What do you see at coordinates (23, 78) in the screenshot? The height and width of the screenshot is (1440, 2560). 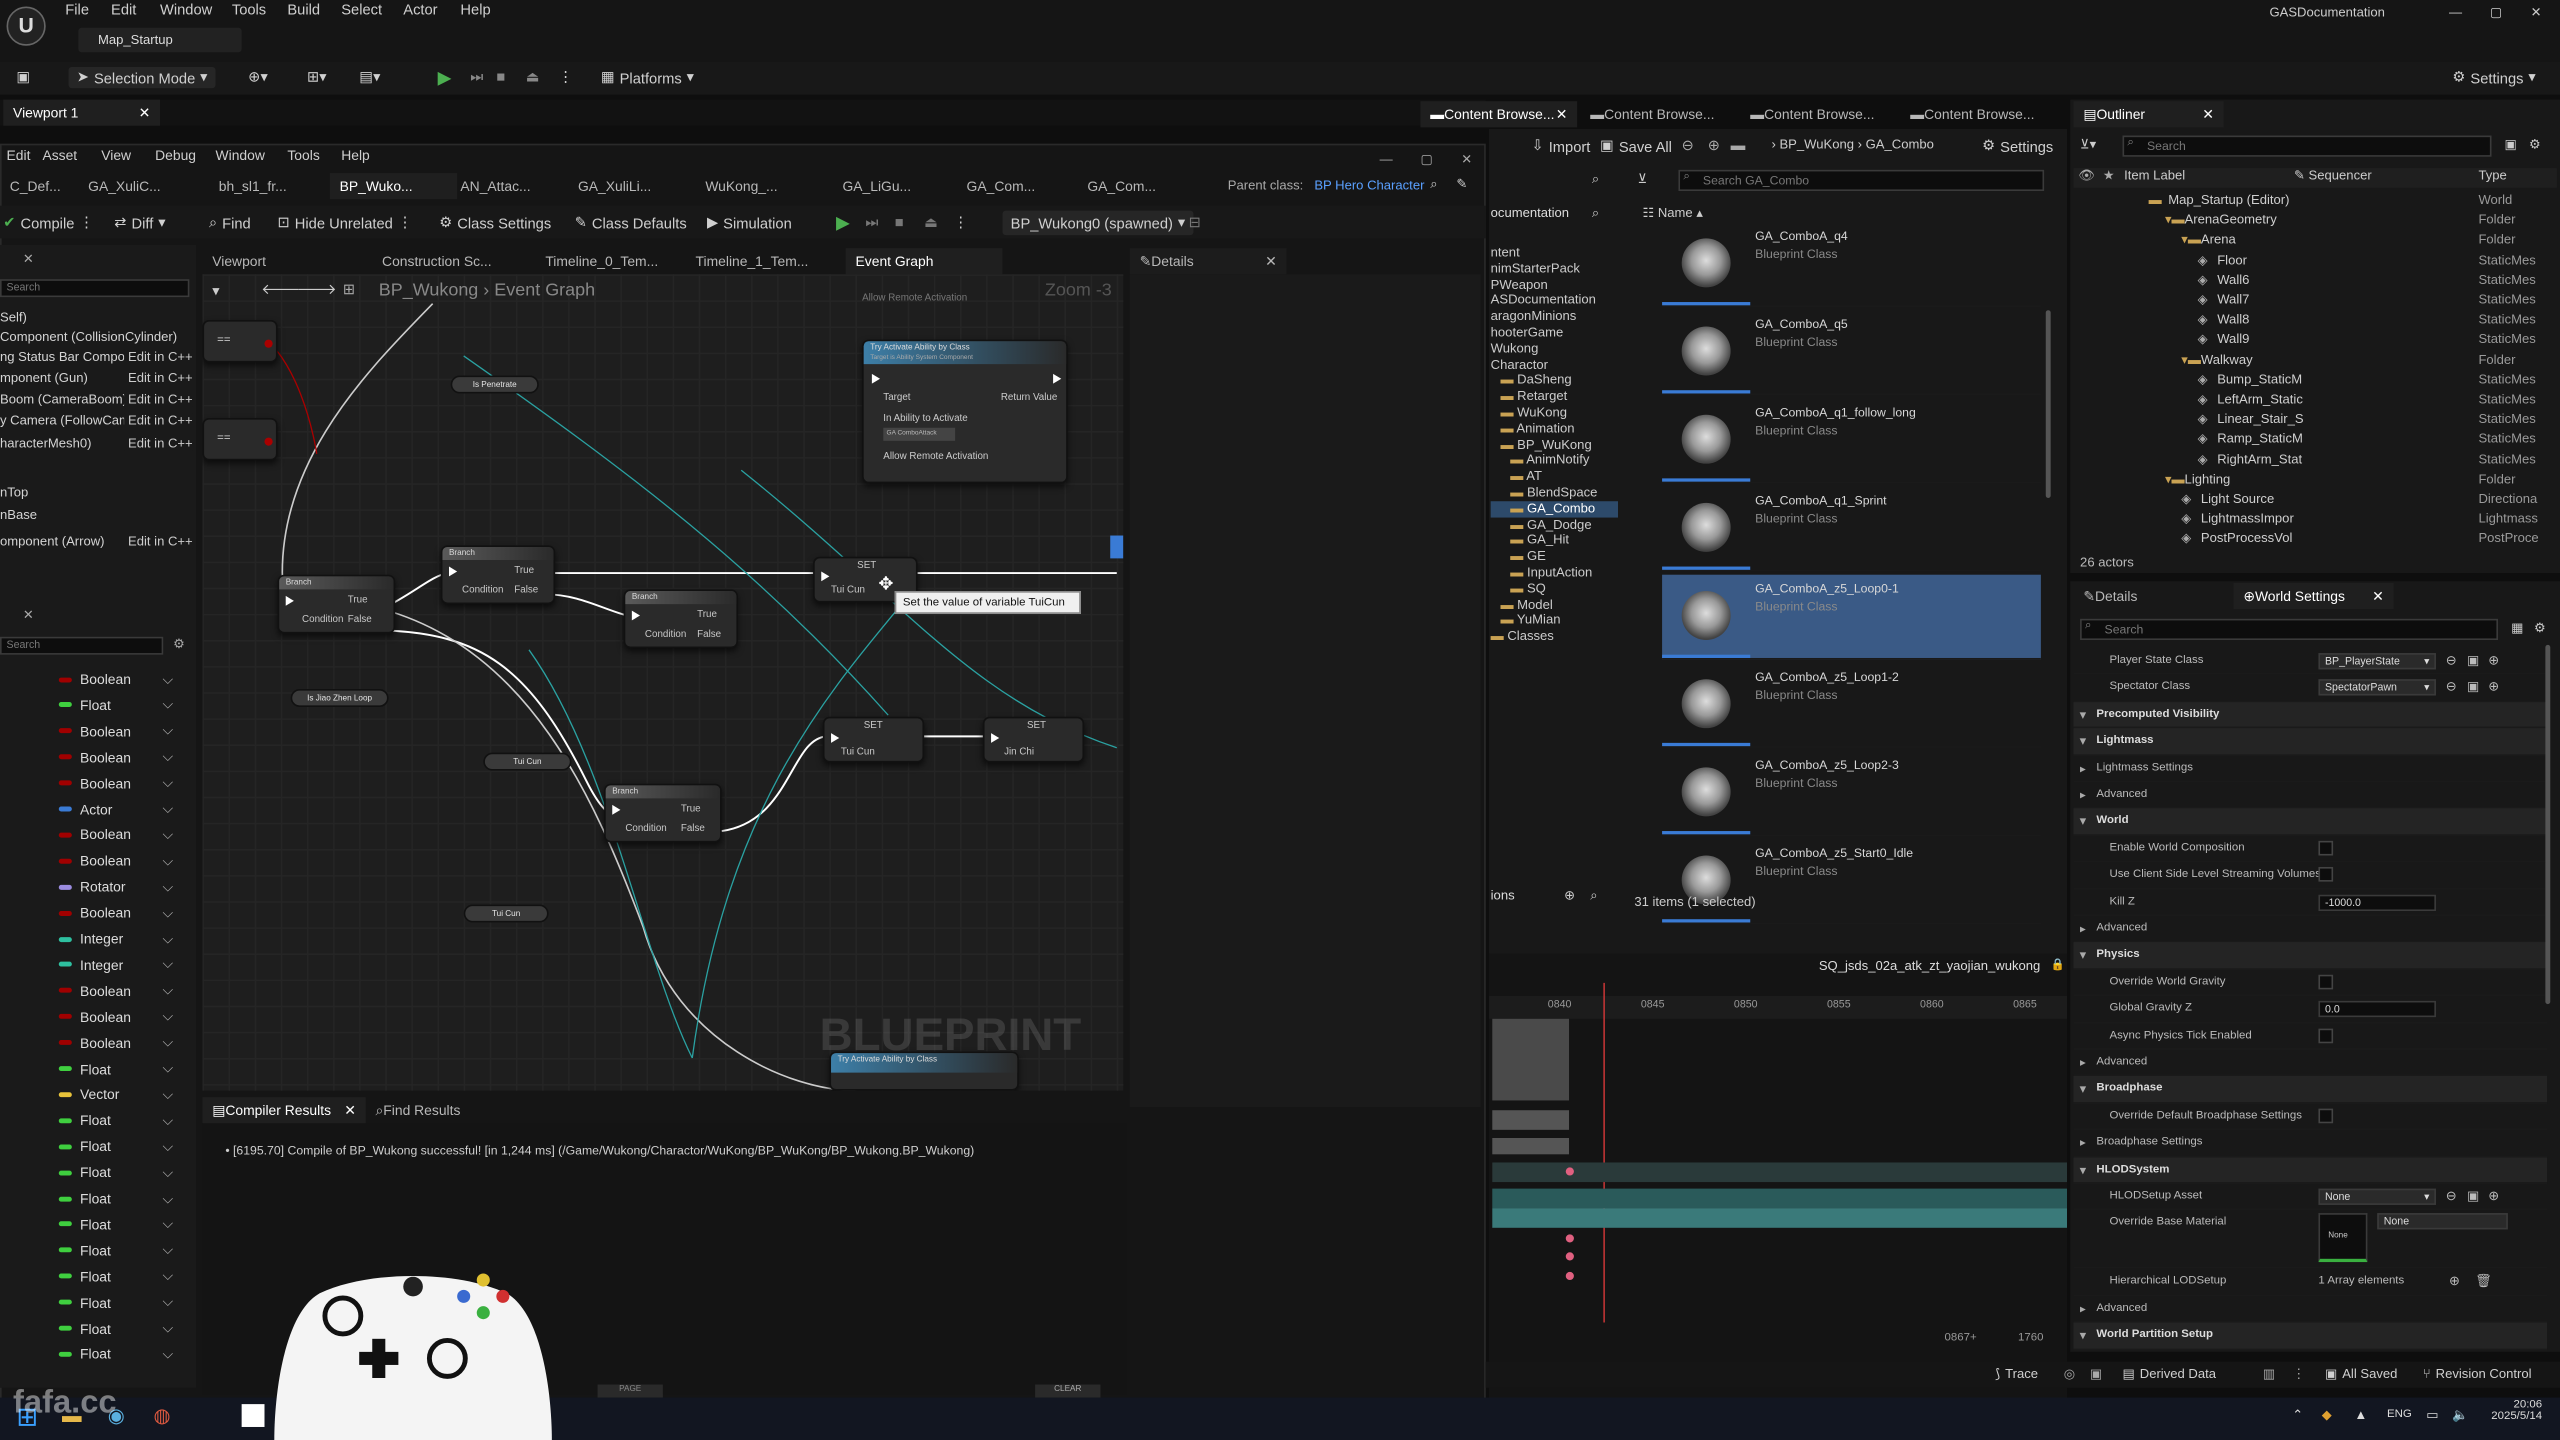 I see `save-icon: ▣` at bounding box center [23, 78].